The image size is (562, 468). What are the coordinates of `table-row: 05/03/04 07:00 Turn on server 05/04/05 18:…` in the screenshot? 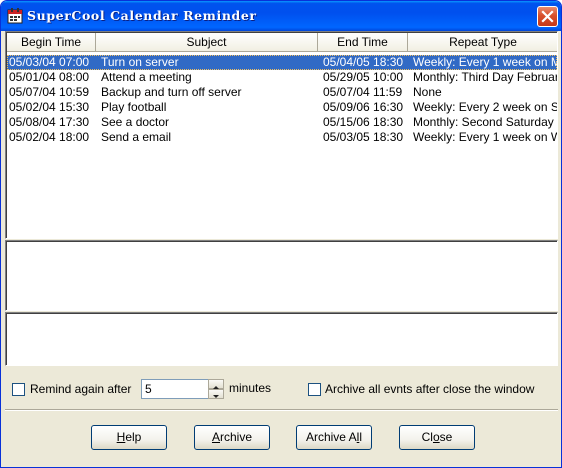 It's located at (282, 62).